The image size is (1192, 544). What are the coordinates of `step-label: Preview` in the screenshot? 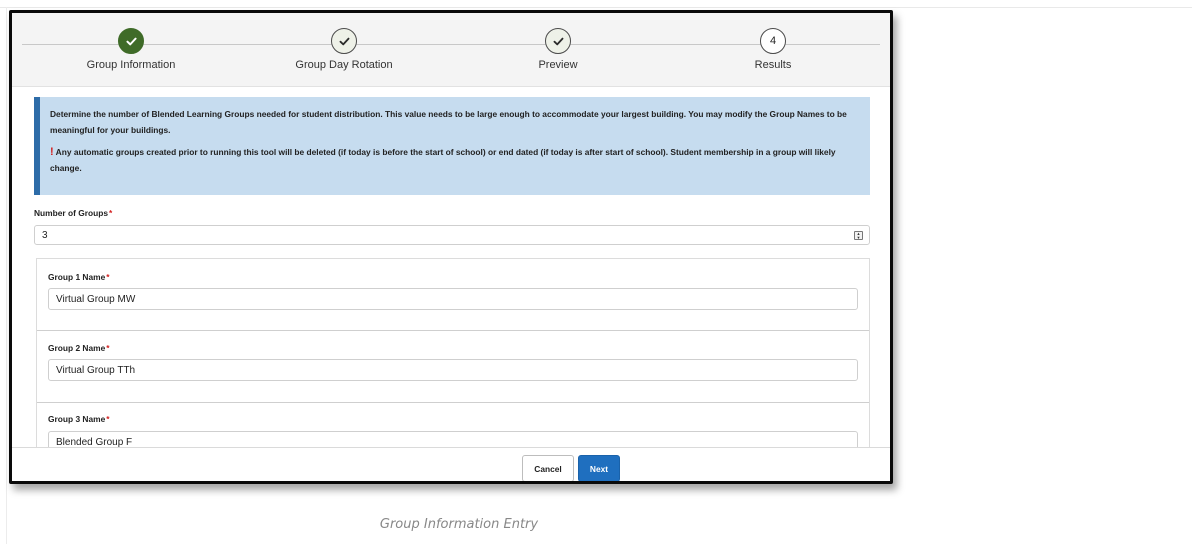 It's located at (558, 65).